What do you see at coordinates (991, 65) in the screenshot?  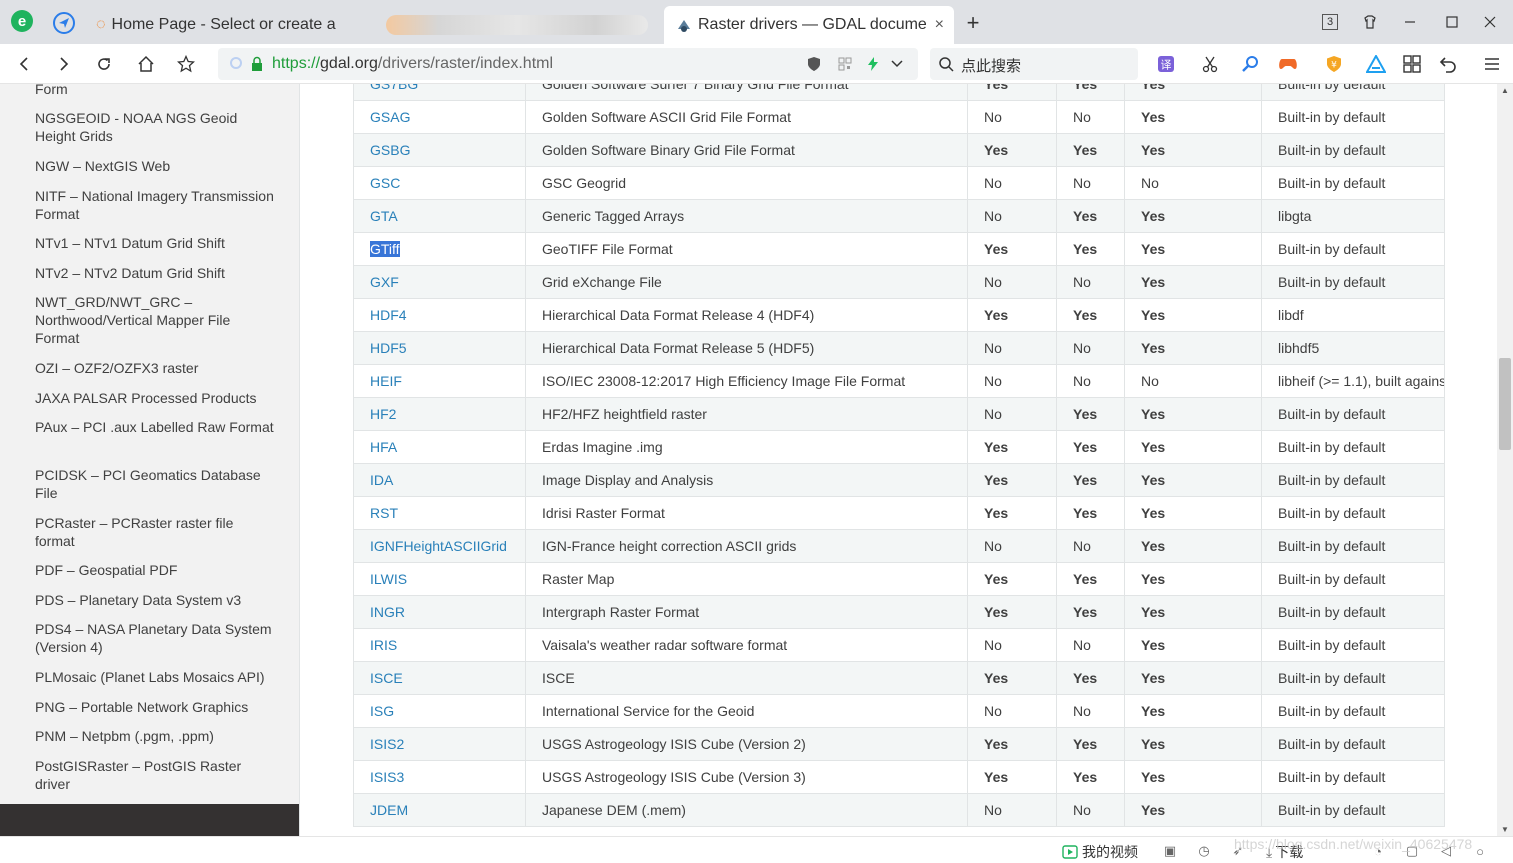 I see `search-input: 点此搜索` at bounding box center [991, 65].